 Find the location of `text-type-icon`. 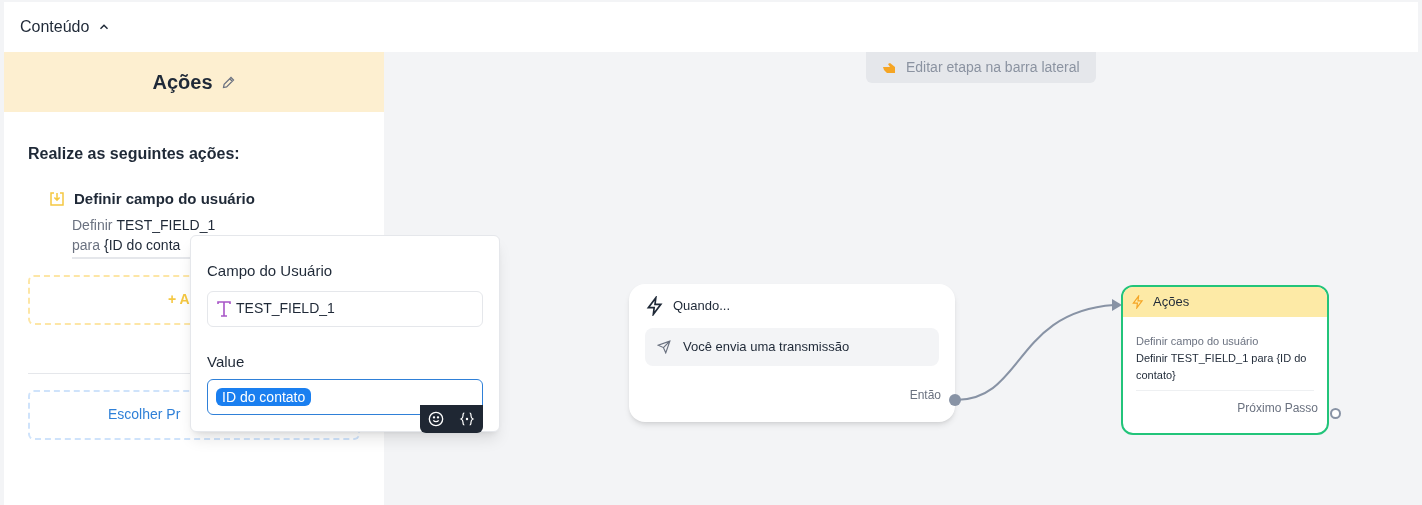

text-type-icon is located at coordinates (224, 308).